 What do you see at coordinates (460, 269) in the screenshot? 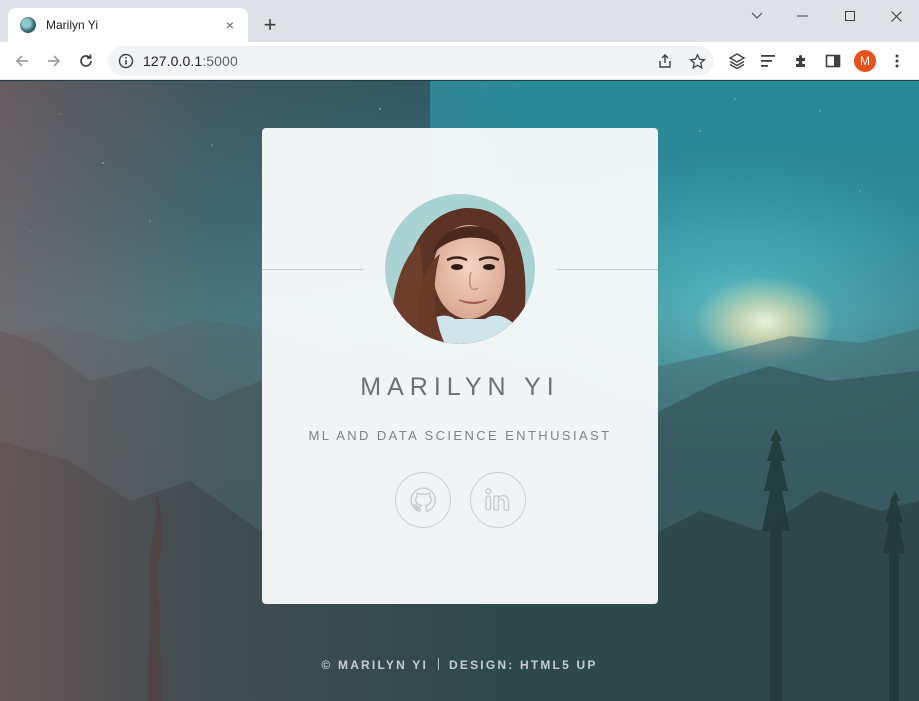
I see `avatar` at bounding box center [460, 269].